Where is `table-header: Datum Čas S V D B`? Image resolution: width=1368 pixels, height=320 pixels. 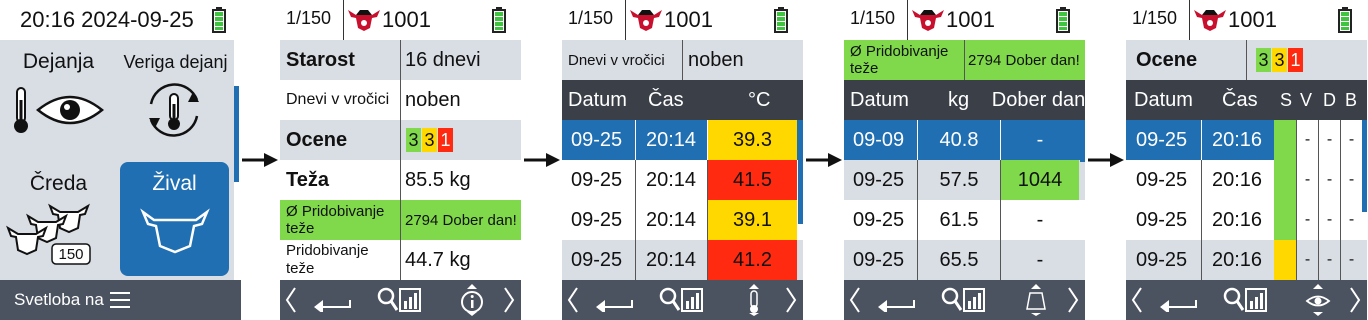
table-header: Datum Čas S V D B is located at coordinates (1246, 100).